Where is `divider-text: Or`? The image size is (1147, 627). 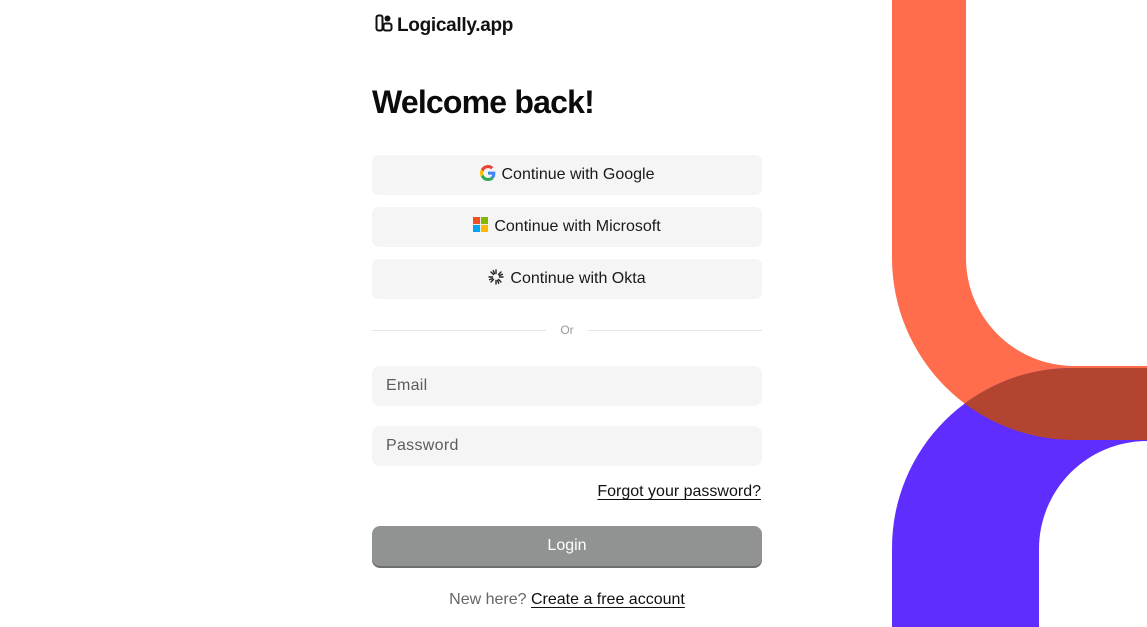
divider-text: Or is located at coordinates (567, 330).